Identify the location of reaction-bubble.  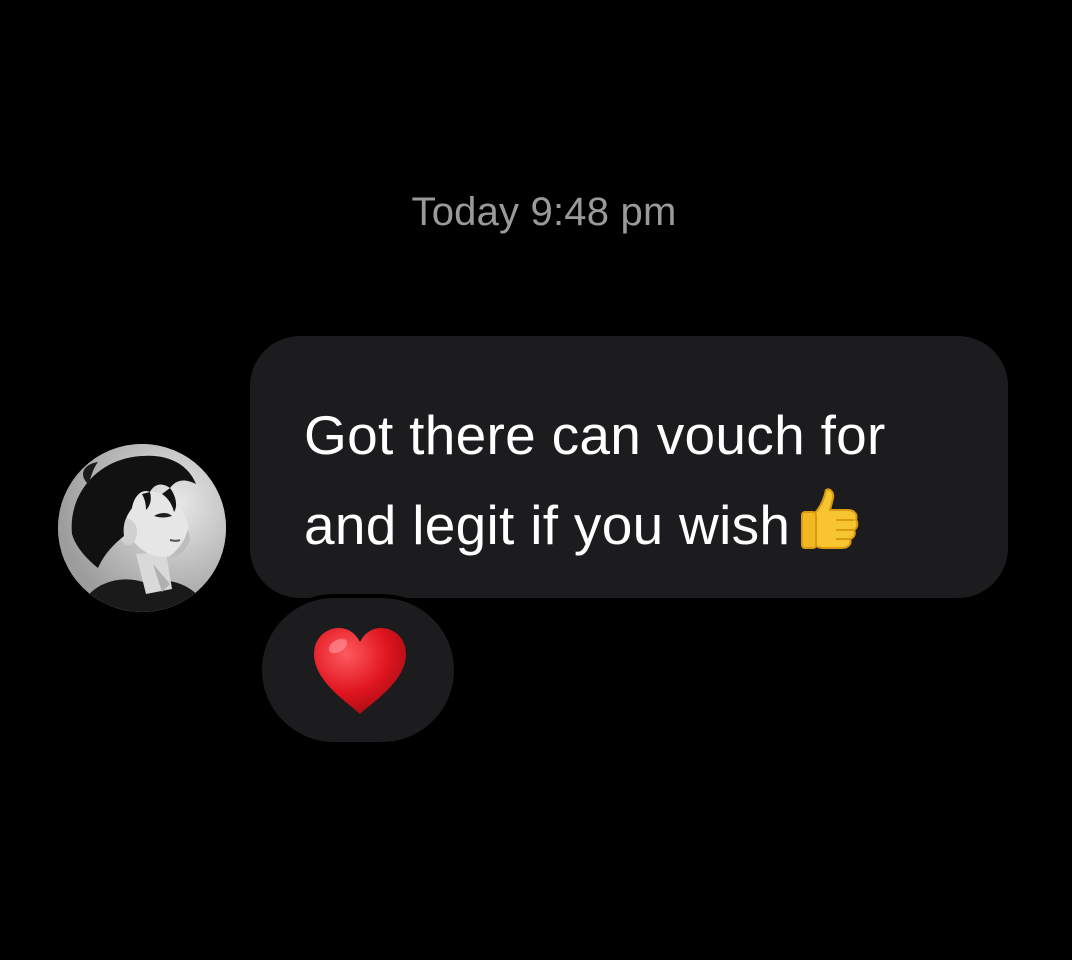
(358, 670).